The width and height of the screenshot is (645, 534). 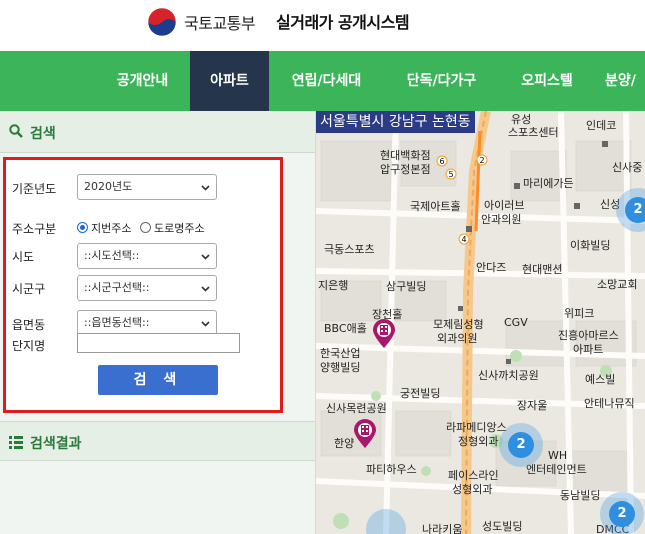 I want to click on site-header: 국토교통부 실거래가 공개시스템, so click(x=322, y=25).